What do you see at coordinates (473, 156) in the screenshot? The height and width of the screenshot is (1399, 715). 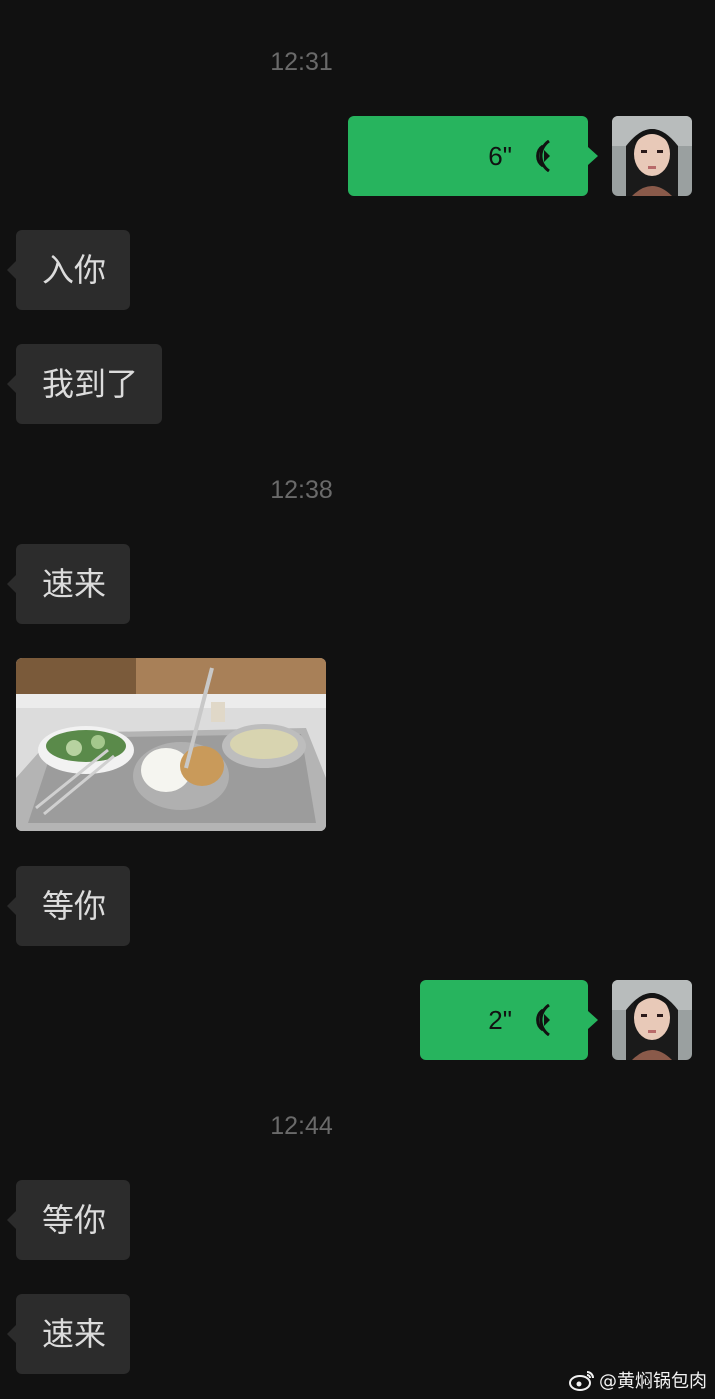 I see `voice-message-bubble: 6"` at bounding box center [473, 156].